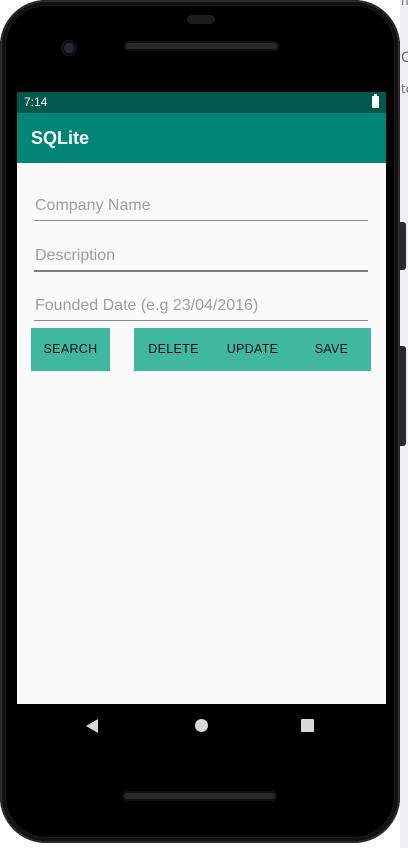 This screenshot has height=848, width=408. Describe the element at coordinates (70, 349) in the screenshot. I see `search-button: SEARCH` at that location.